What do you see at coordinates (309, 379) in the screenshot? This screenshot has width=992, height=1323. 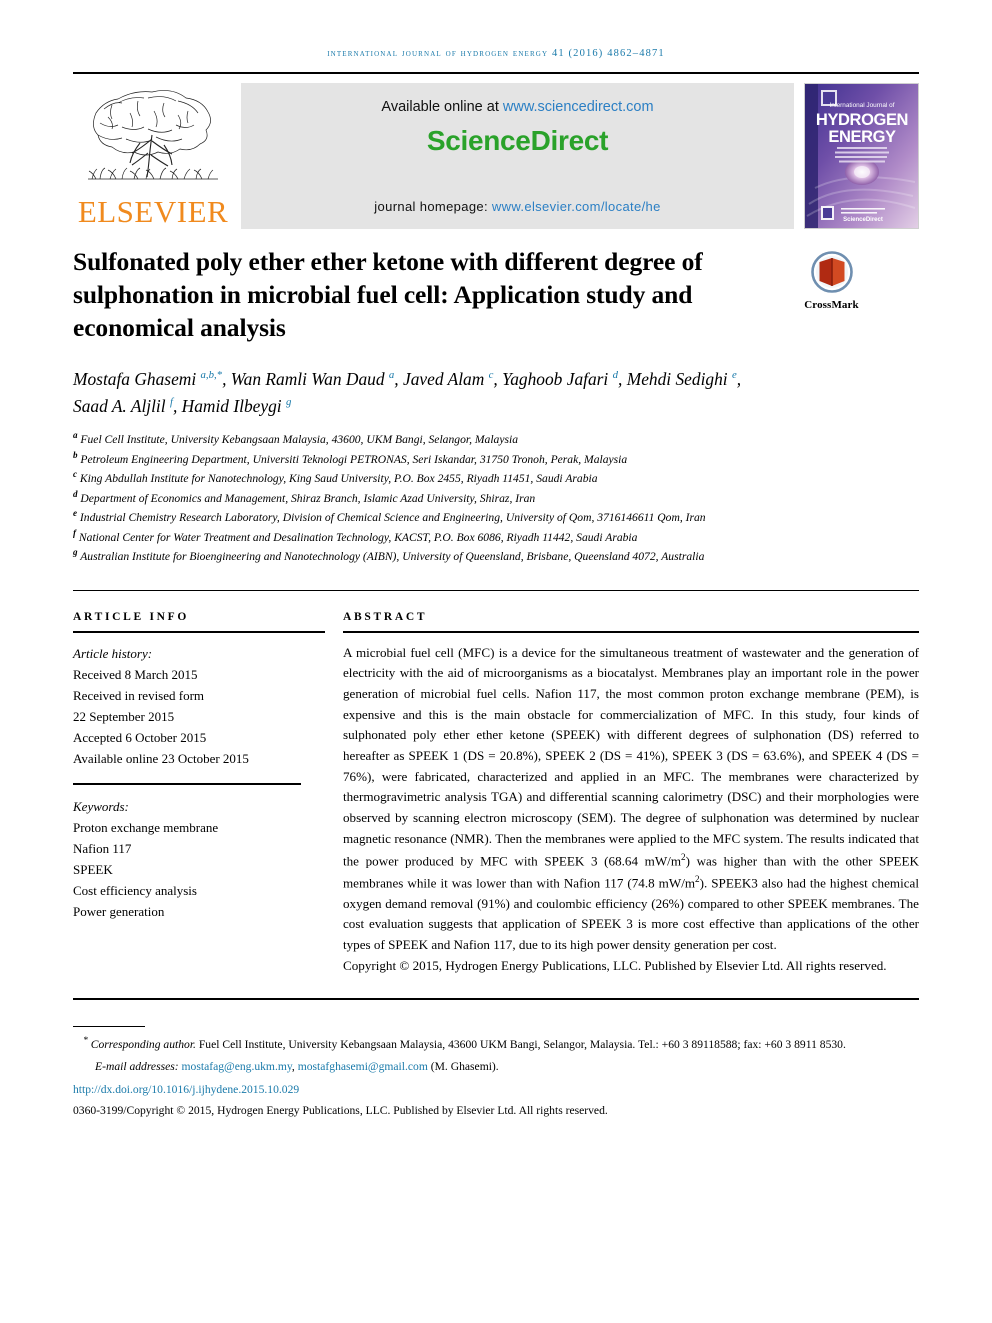 I see `author-name: Wan Ramli Wan Daud` at bounding box center [309, 379].